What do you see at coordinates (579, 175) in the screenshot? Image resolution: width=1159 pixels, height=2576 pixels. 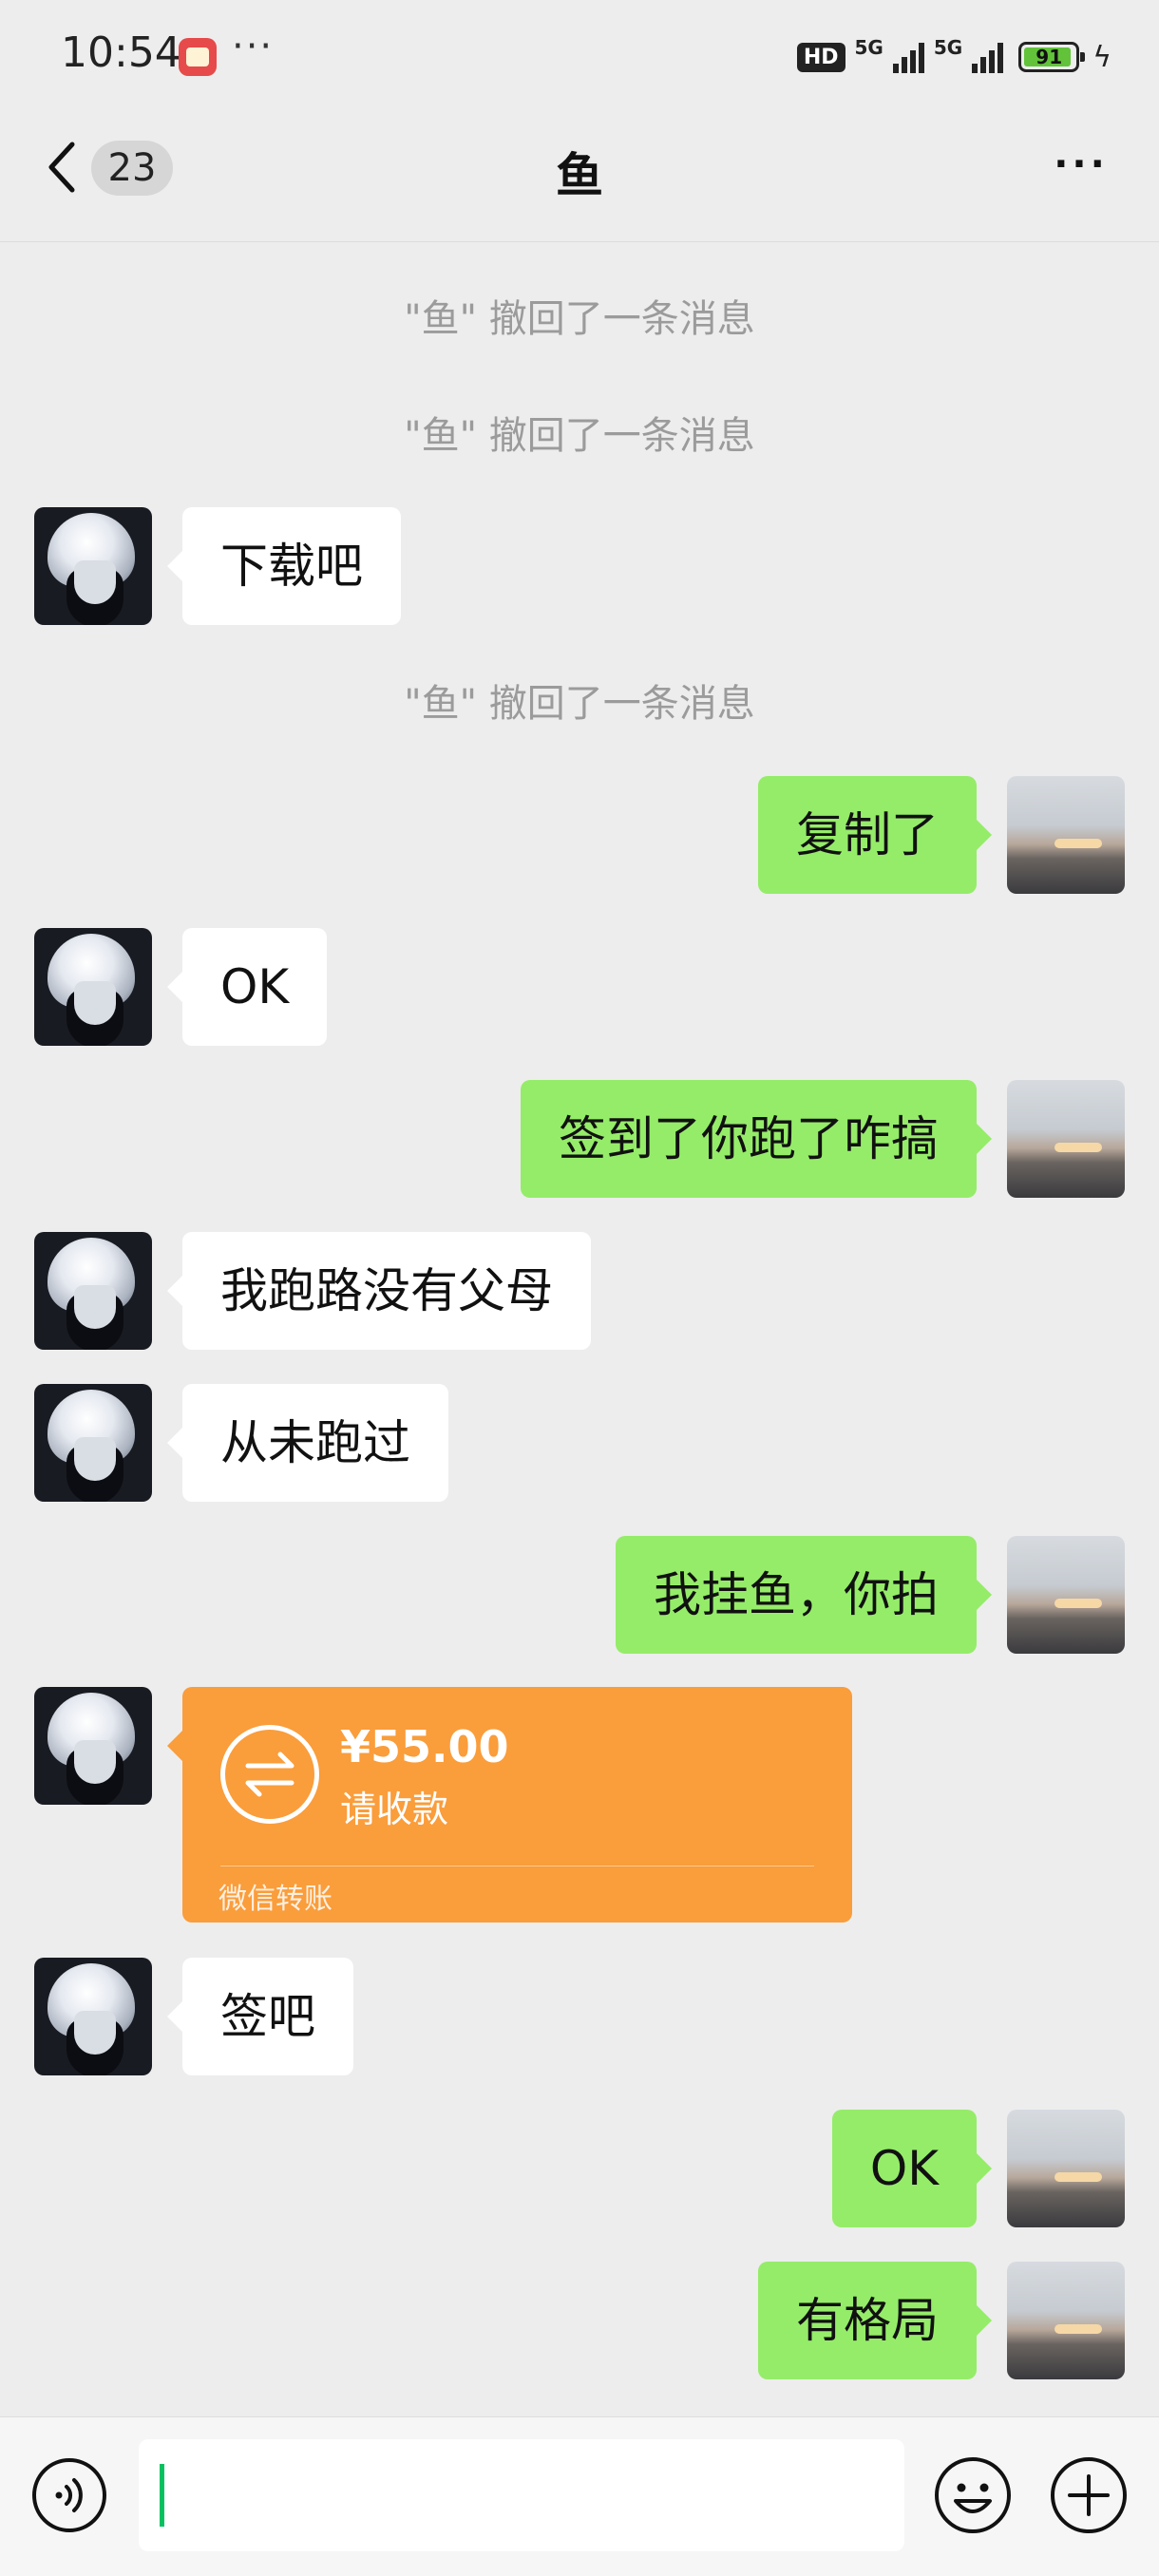 I see `chat-title: 鱼` at bounding box center [579, 175].